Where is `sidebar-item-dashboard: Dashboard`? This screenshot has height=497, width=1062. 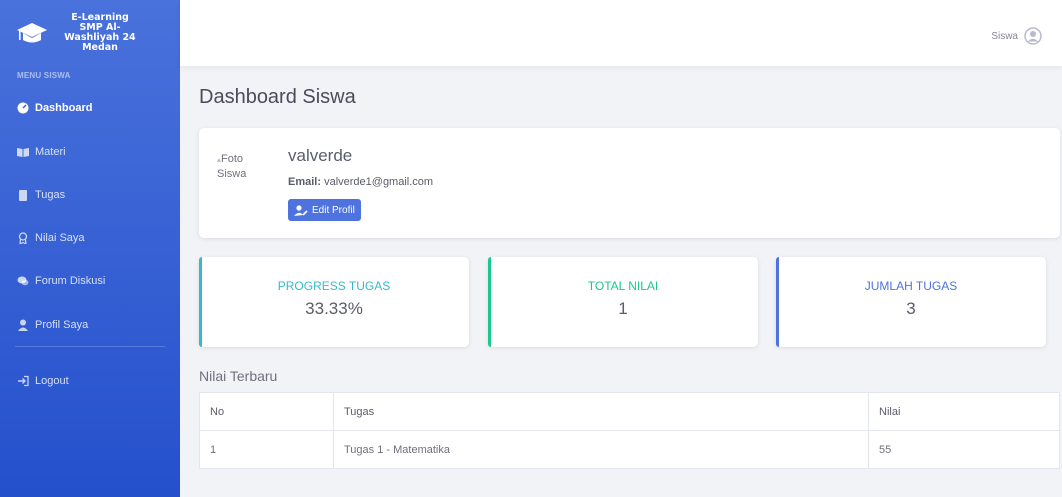 sidebar-item-dashboard: Dashboard is located at coordinates (90, 108).